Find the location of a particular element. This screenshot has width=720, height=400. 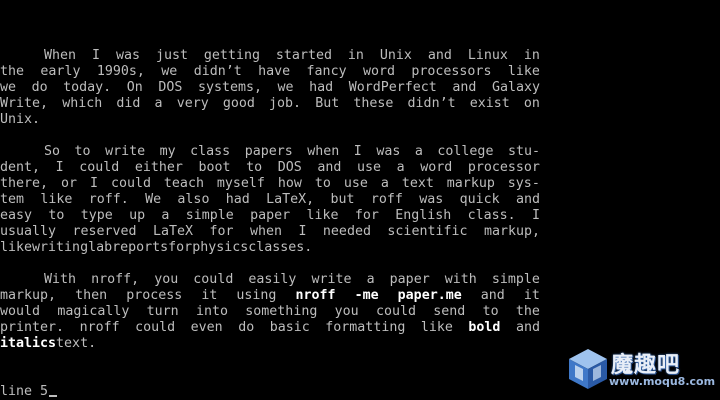

word: reports is located at coordinates (140, 247).